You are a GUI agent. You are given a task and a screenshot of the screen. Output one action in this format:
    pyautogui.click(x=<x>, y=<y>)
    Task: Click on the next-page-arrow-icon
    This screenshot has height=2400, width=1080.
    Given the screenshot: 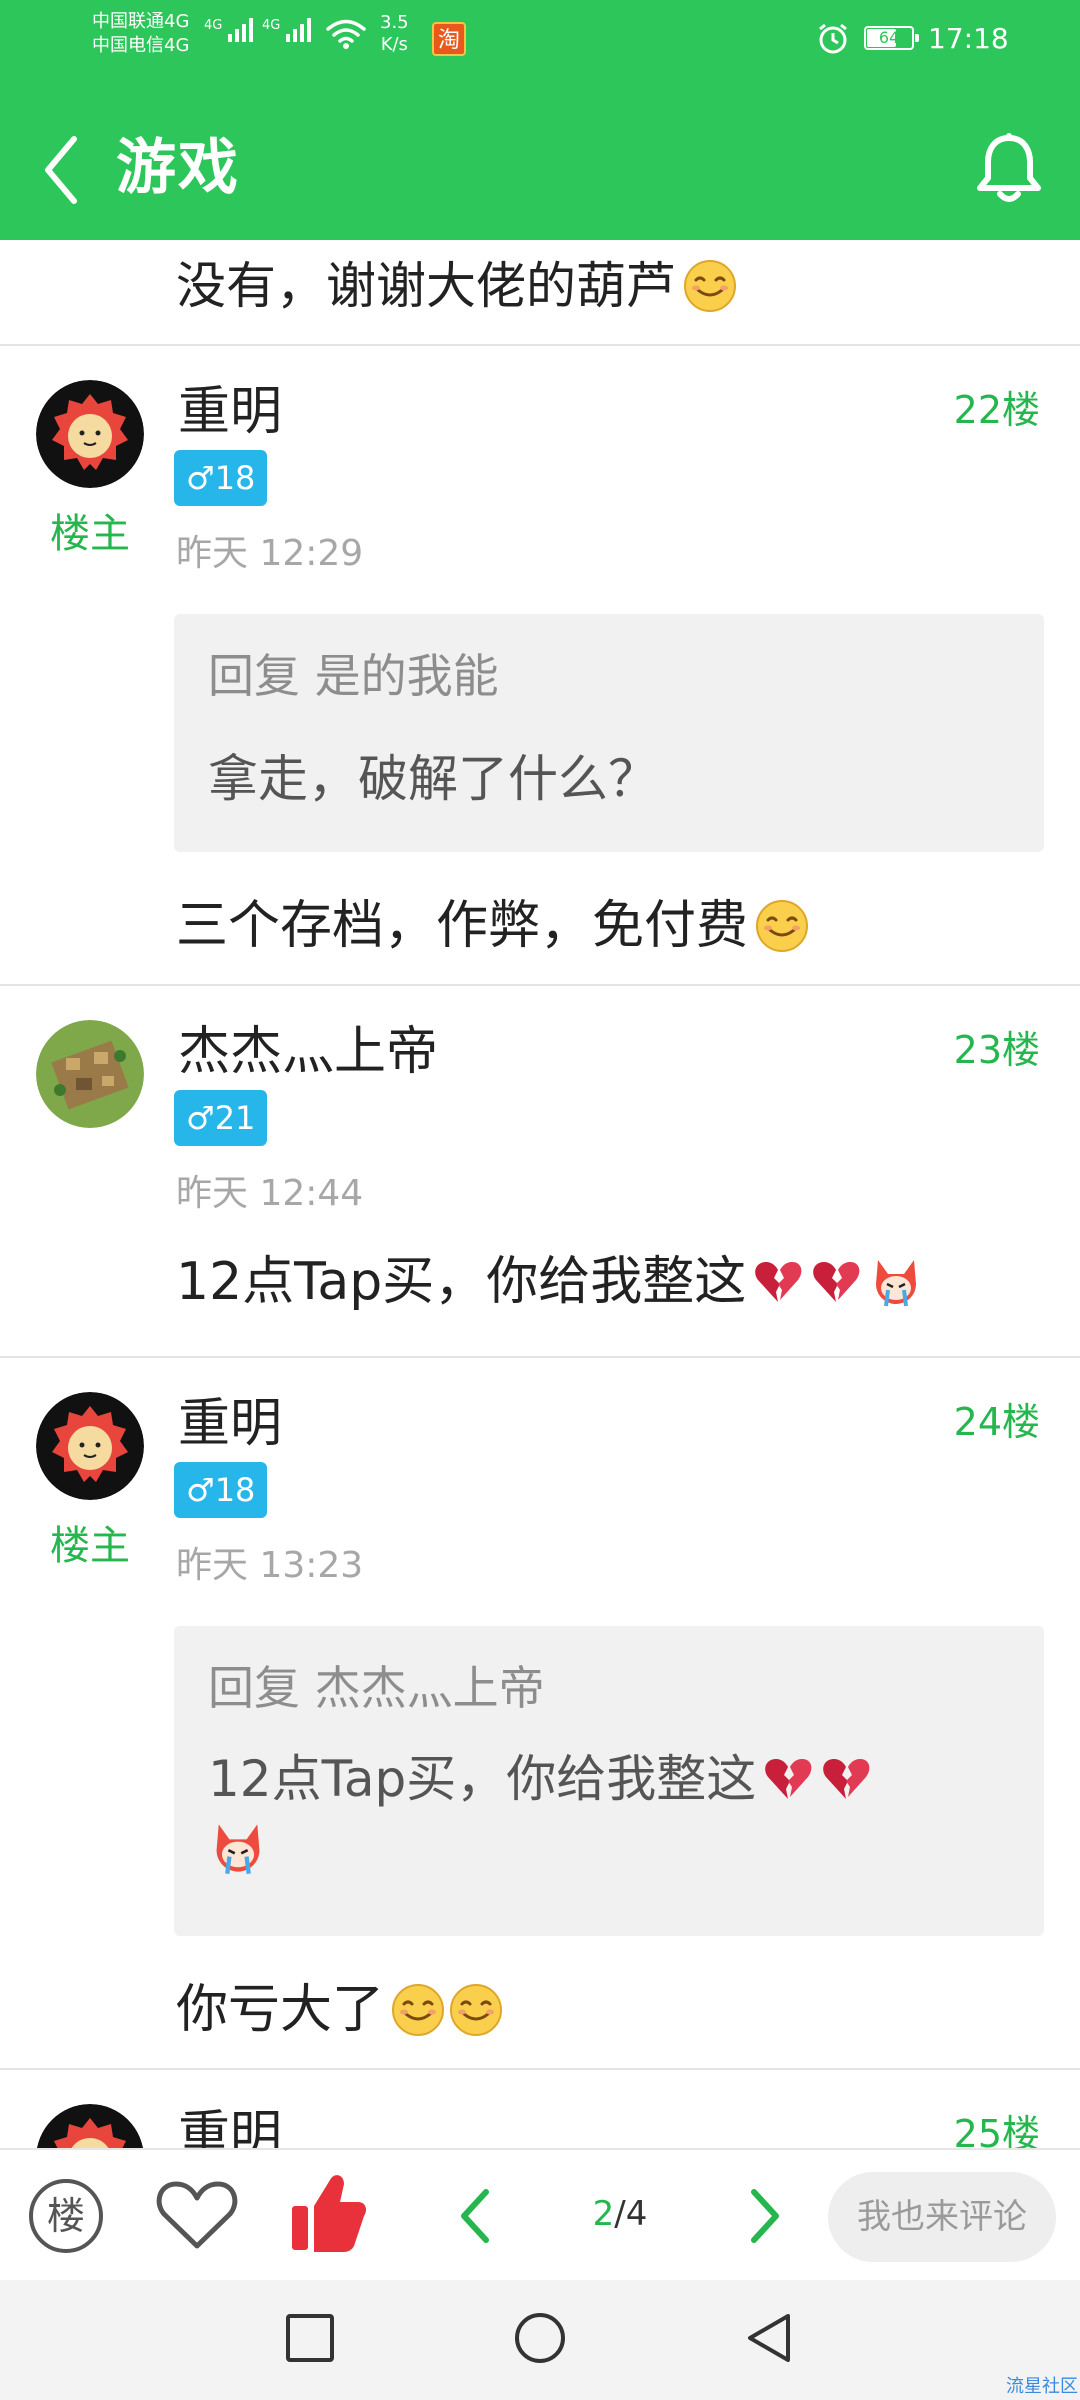 What is the action you would take?
    pyautogui.click(x=764, y=2216)
    